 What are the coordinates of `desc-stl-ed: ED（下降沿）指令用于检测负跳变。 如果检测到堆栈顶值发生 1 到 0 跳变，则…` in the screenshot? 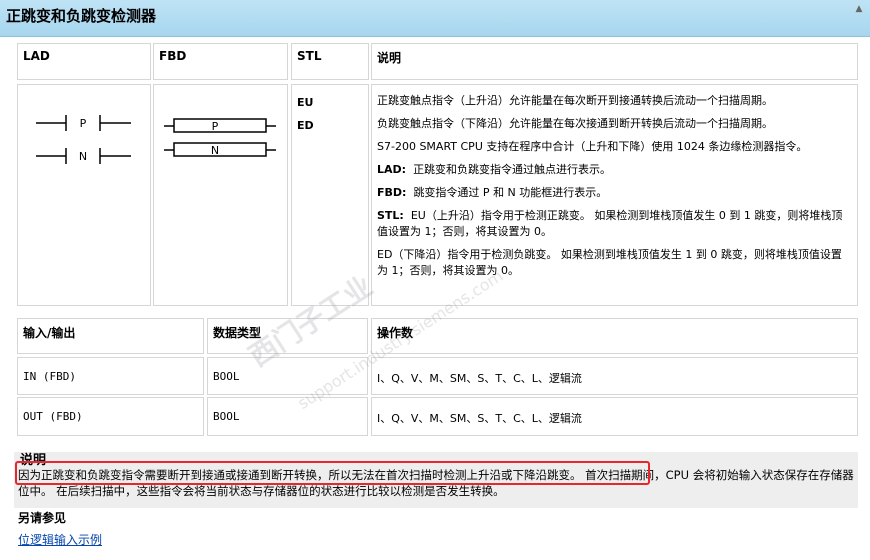 It's located at (609, 262).